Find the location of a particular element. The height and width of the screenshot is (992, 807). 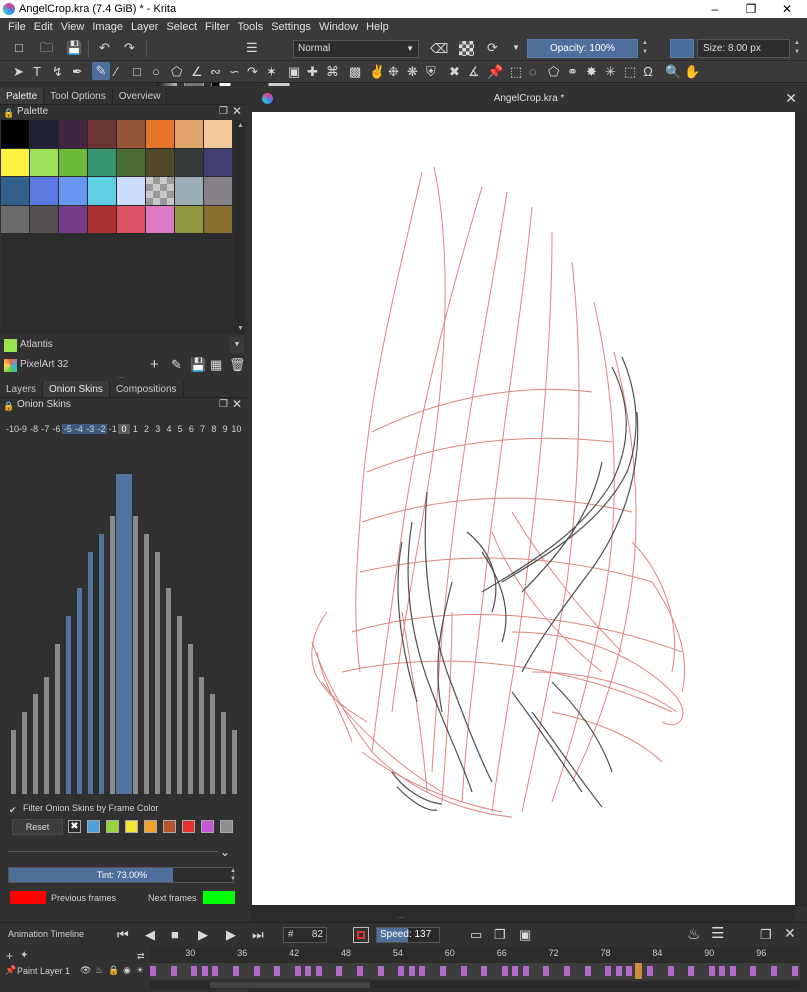

brush-settings-icon: ☰ is located at coordinates (252, 47).